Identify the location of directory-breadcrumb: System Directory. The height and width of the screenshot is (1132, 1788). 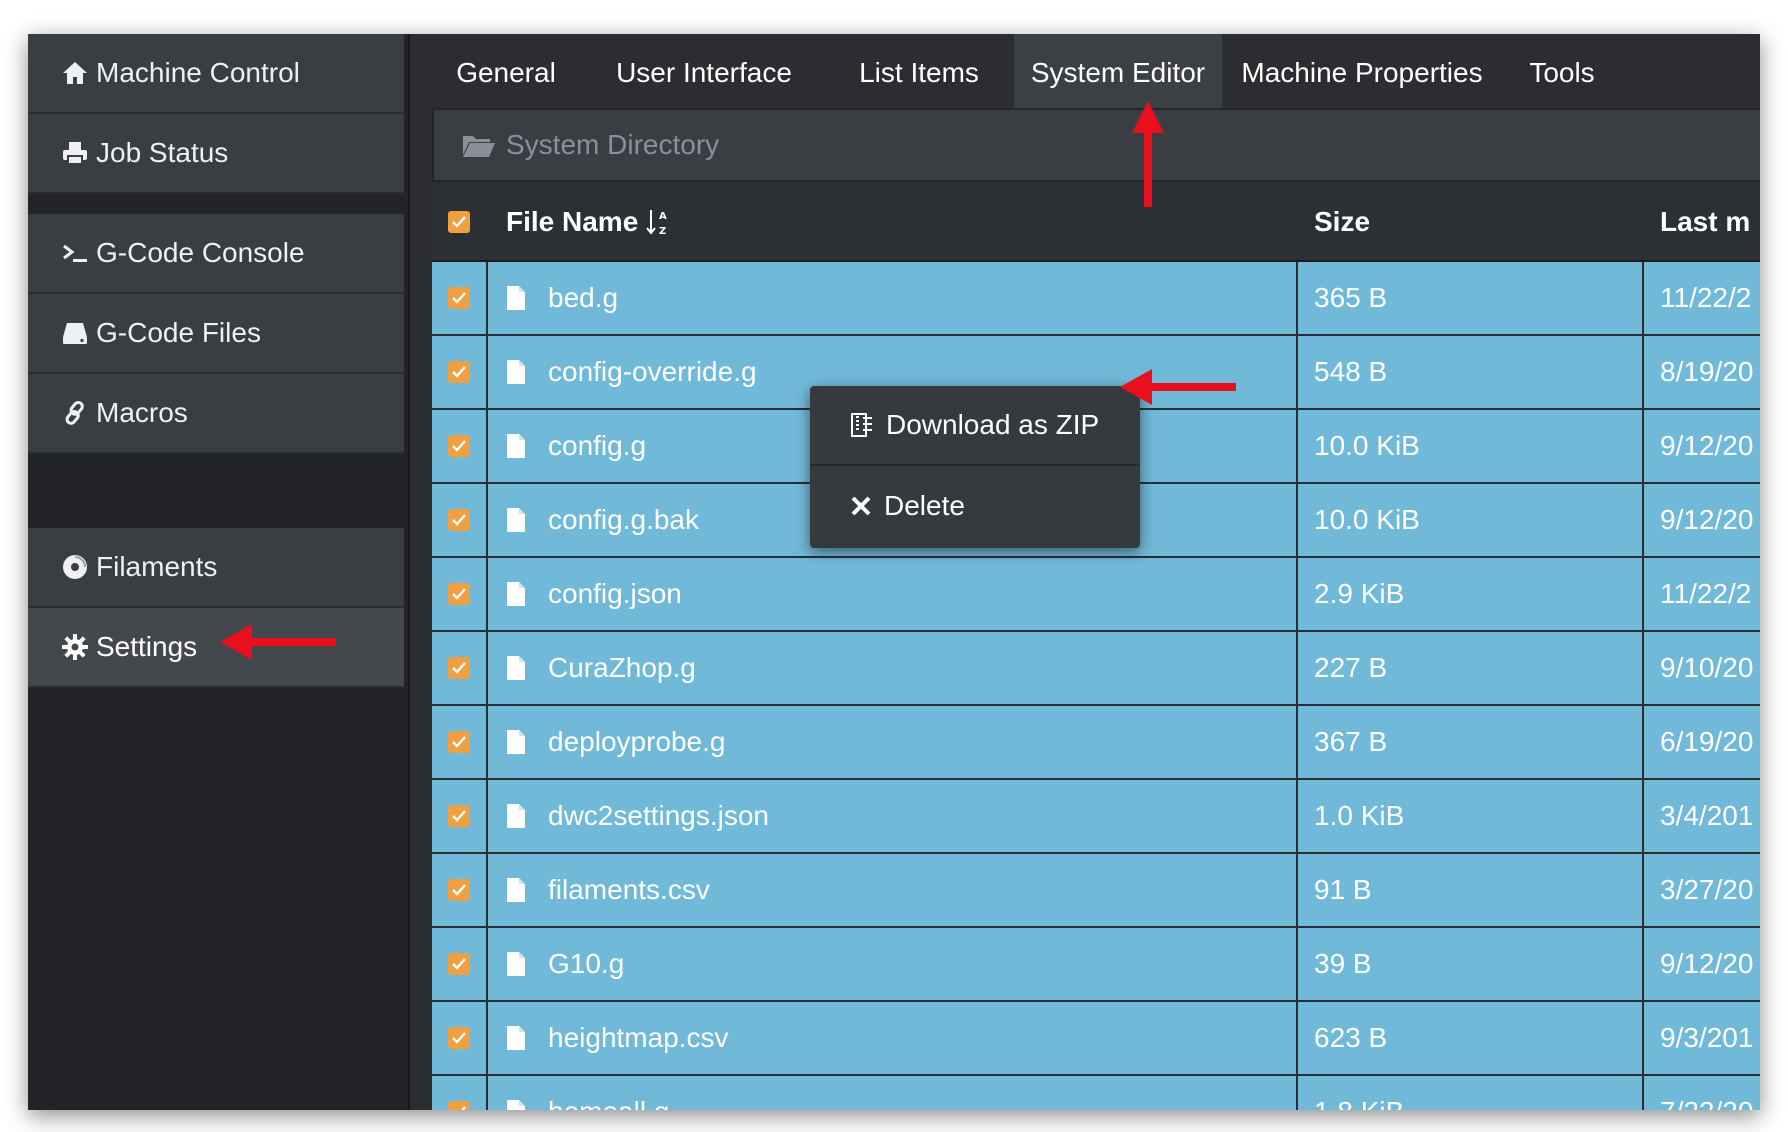
(1096, 145).